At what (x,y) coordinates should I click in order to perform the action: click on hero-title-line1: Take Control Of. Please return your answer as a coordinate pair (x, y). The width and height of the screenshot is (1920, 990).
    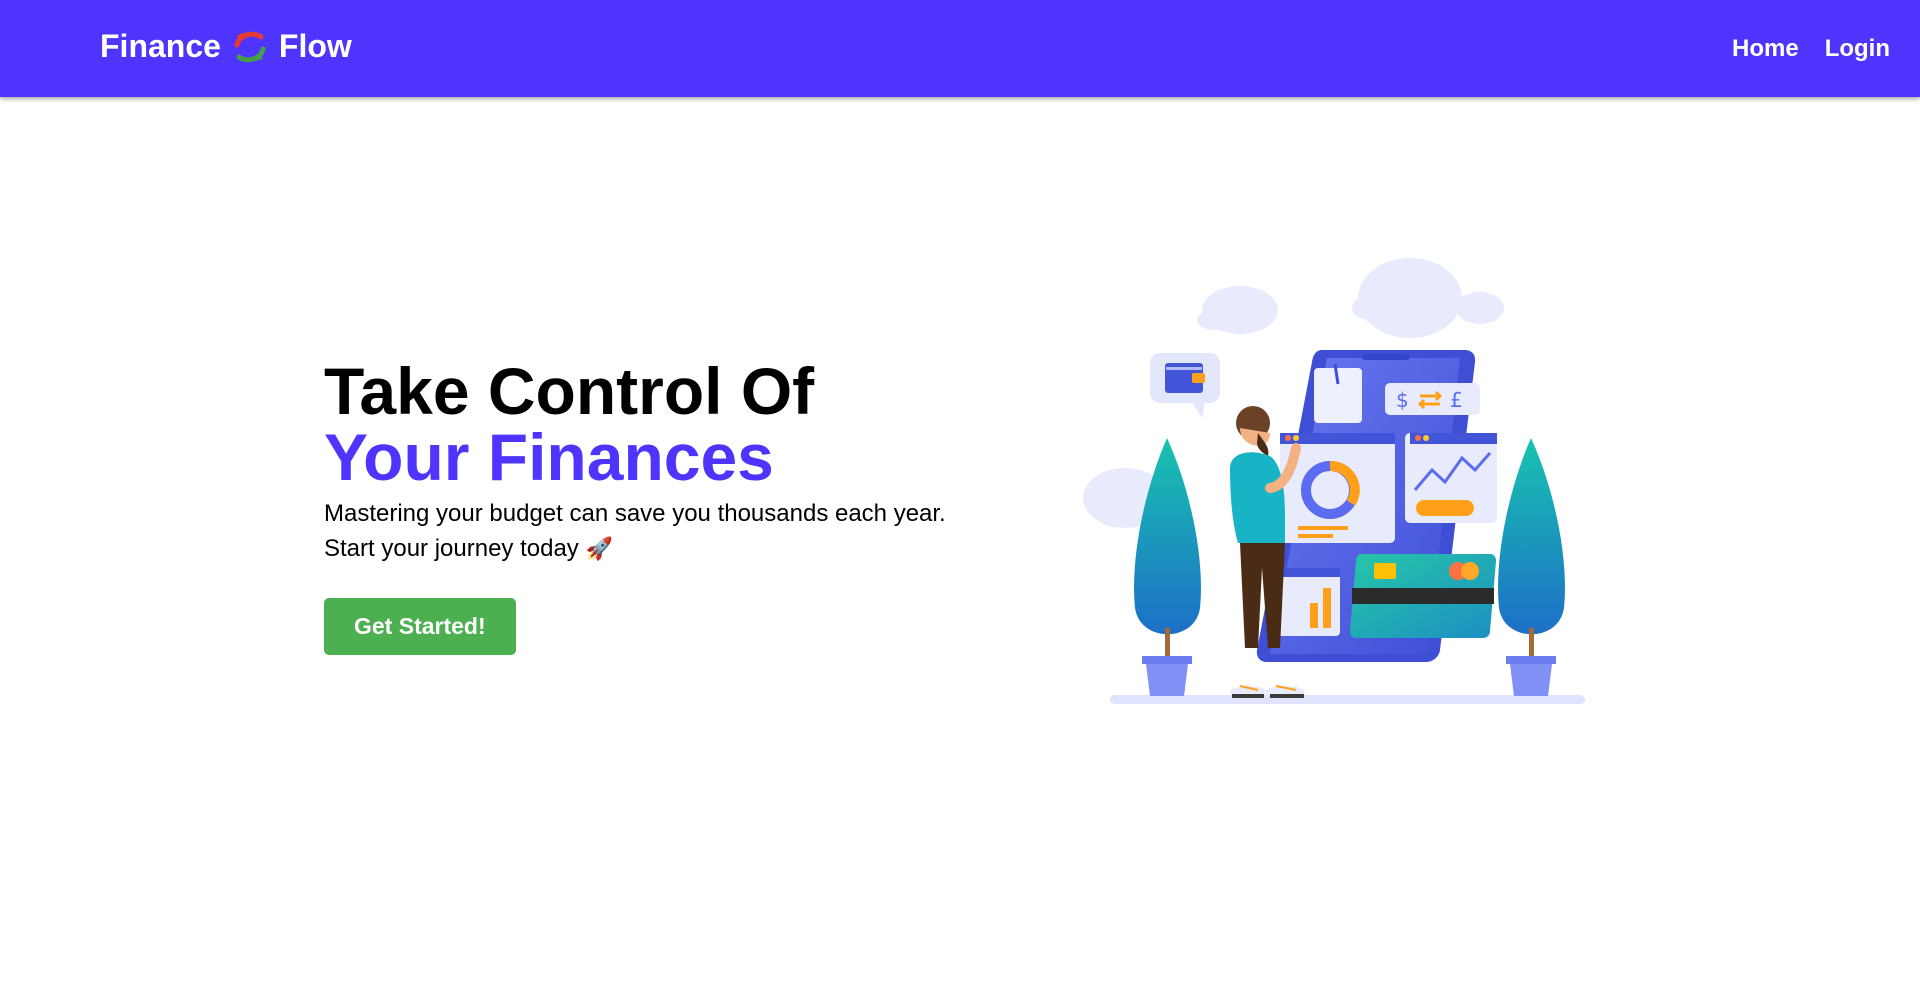
    Looking at the image, I should click on (569, 391).